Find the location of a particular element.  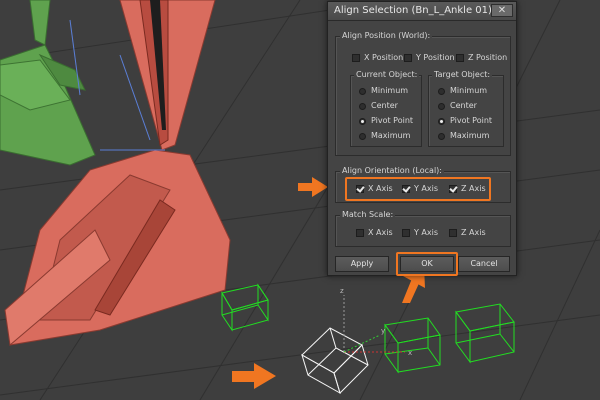

current-maximum-radio: Maximum is located at coordinates (384, 136).